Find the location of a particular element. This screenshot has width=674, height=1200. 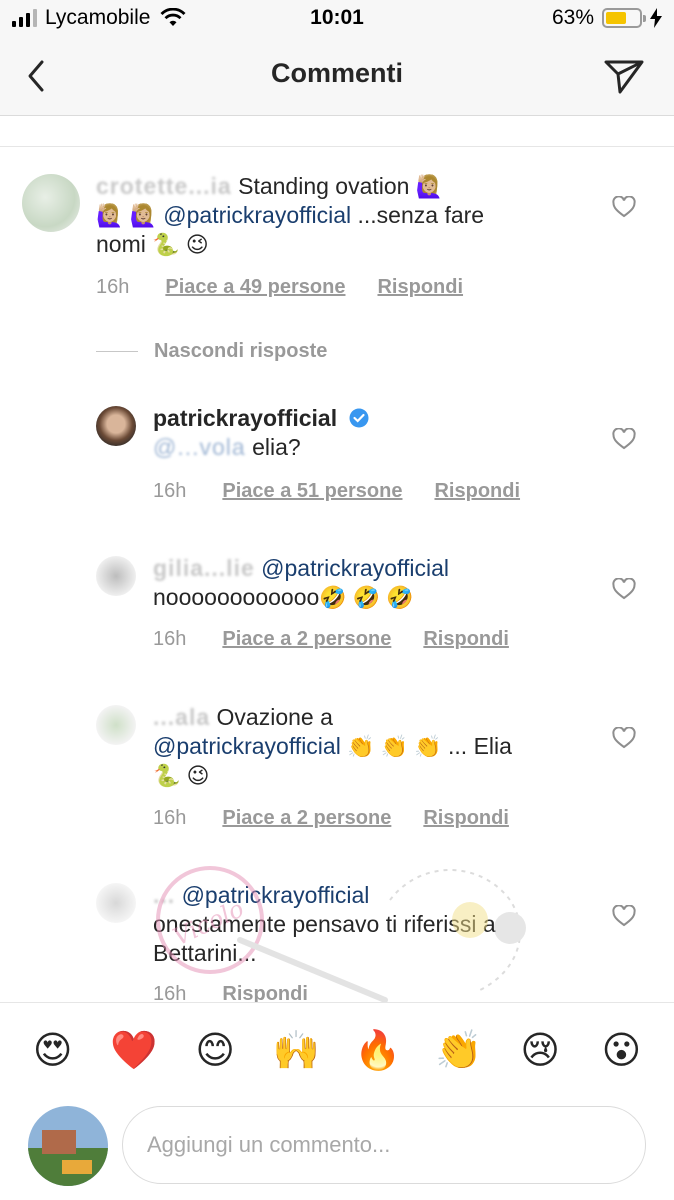

comment-text: Standing ovation is located at coordinates (324, 186).